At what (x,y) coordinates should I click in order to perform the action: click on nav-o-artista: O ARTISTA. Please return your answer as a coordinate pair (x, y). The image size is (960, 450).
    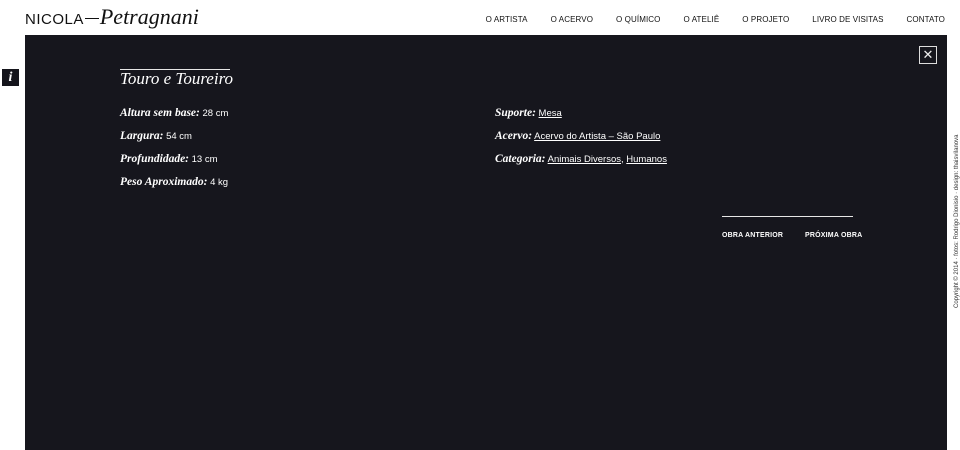
    Looking at the image, I should click on (507, 19).